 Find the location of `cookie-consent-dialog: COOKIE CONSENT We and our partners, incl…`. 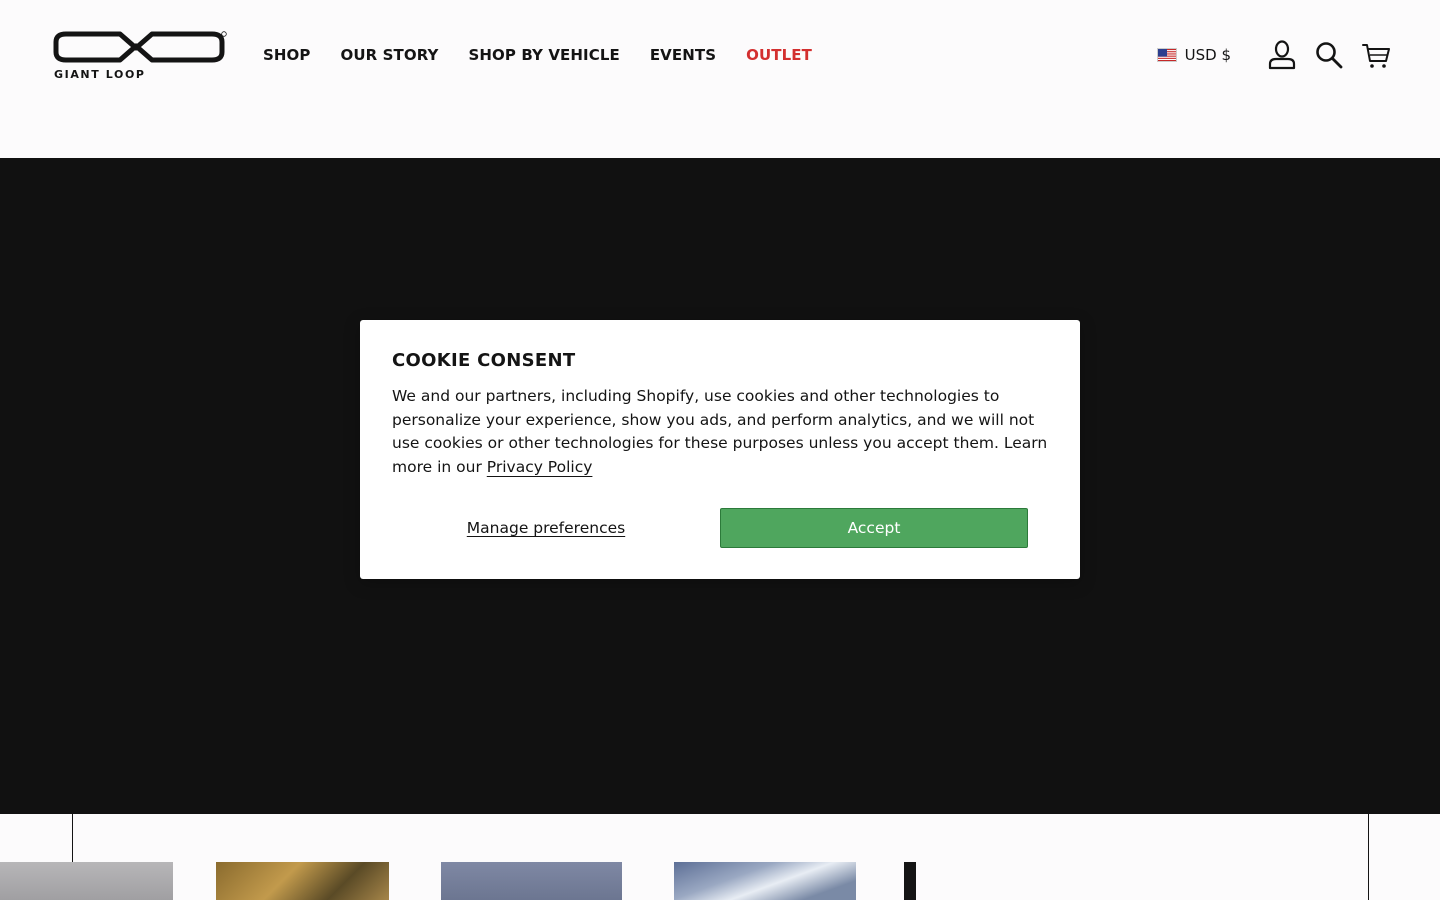

cookie-consent-dialog: COOKIE CONSENT We and our partners, incl… is located at coordinates (720, 449).